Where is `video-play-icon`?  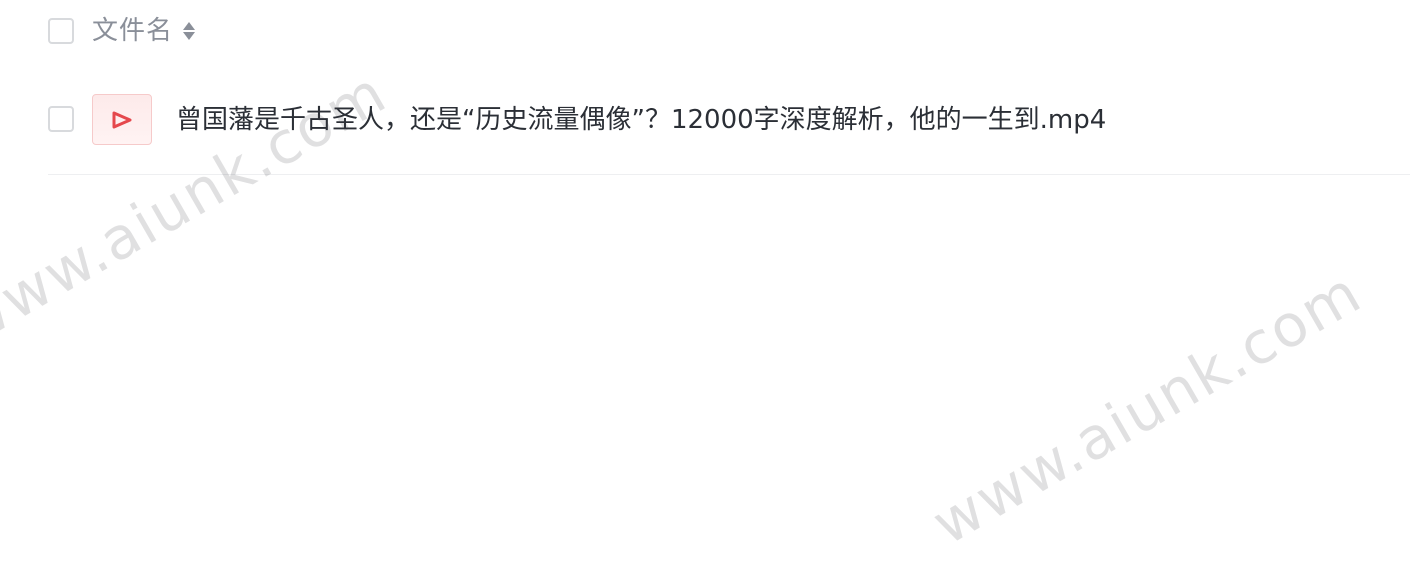 video-play-icon is located at coordinates (122, 119).